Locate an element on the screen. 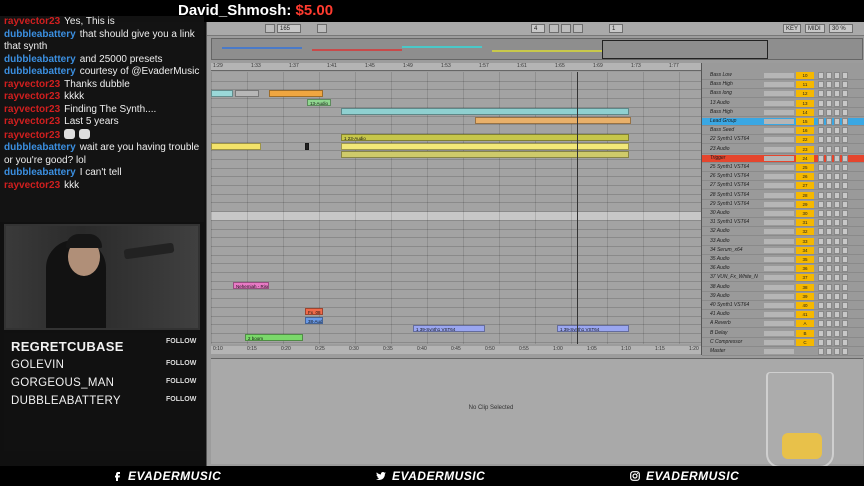 This screenshot has height=486, width=864. track-name: 22 Synth1 VST64 is located at coordinates (736, 139).